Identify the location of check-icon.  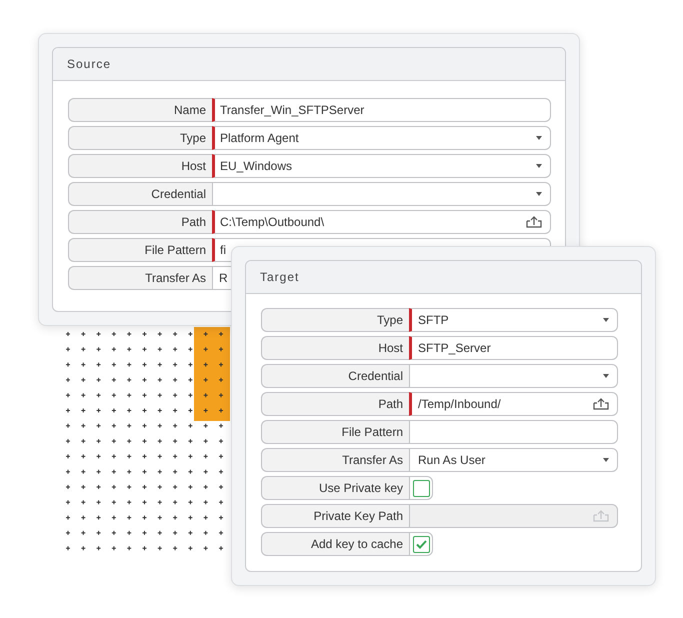
(421, 544).